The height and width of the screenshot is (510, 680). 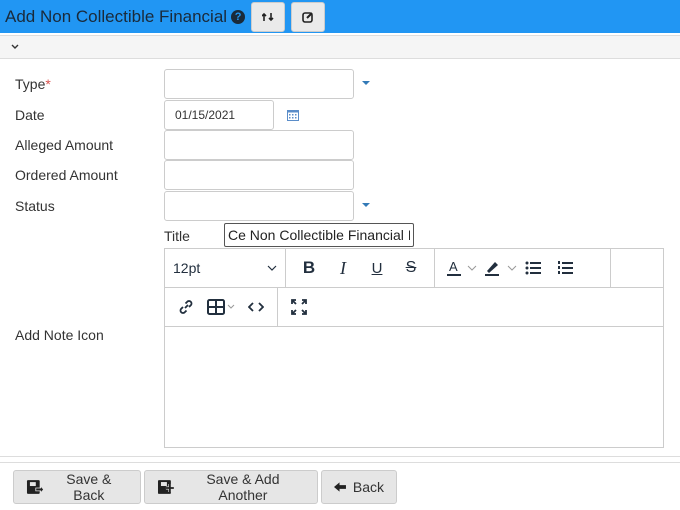 What do you see at coordinates (340, 16) in the screenshot?
I see `page-header: Add Non Collectible Financial ?` at bounding box center [340, 16].